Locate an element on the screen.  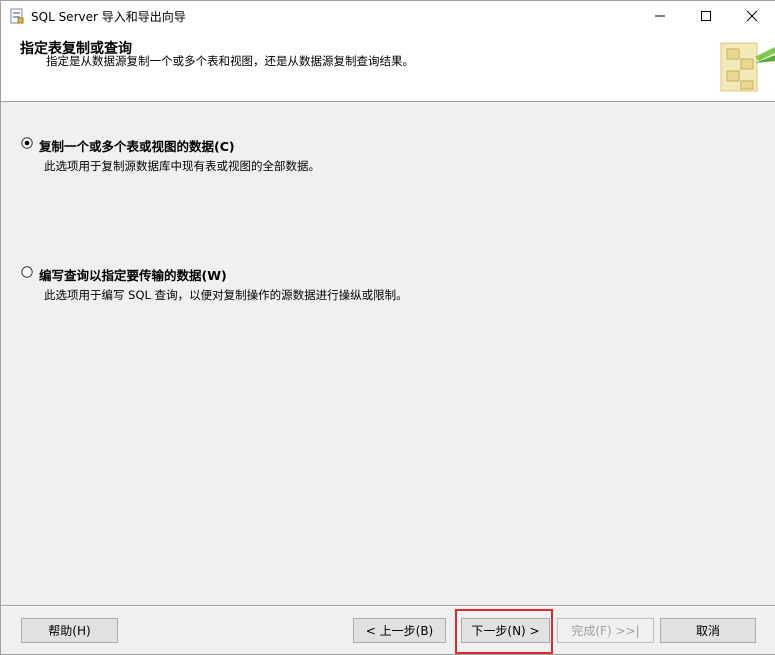
radio-unselected-icon is located at coordinates (27, 272).